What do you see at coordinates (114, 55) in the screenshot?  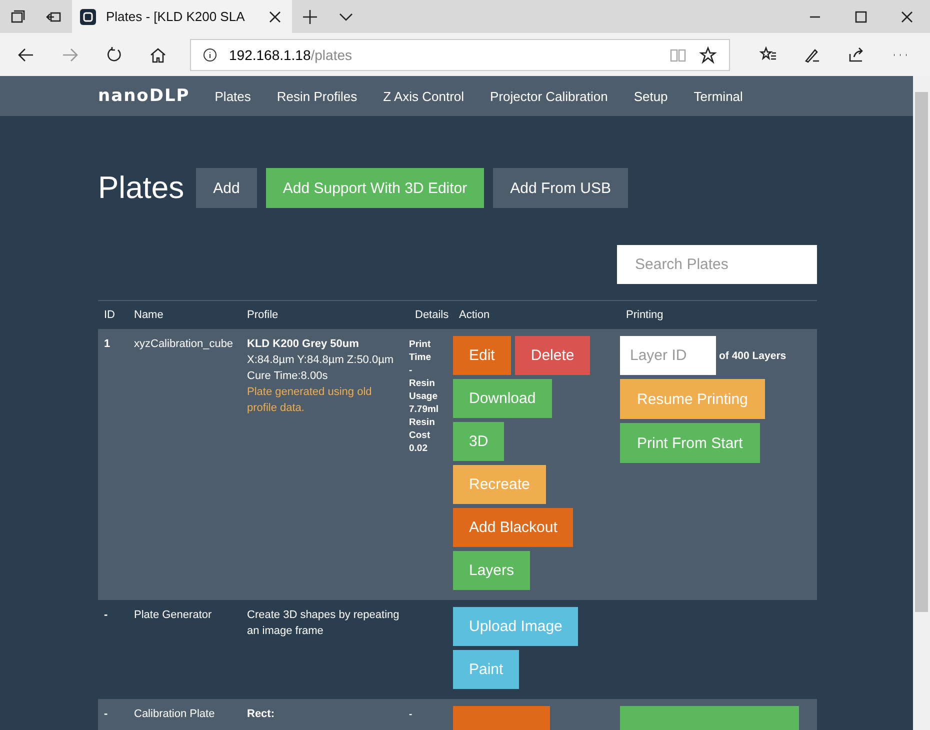 I see `refresh-icon` at bounding box center [114, 55].